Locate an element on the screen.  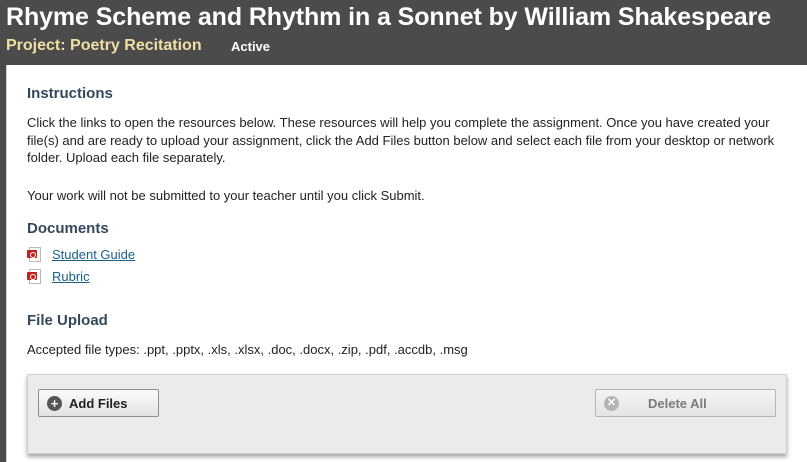
document-item-rubric: Rubric is located at coordinates (58, 276).